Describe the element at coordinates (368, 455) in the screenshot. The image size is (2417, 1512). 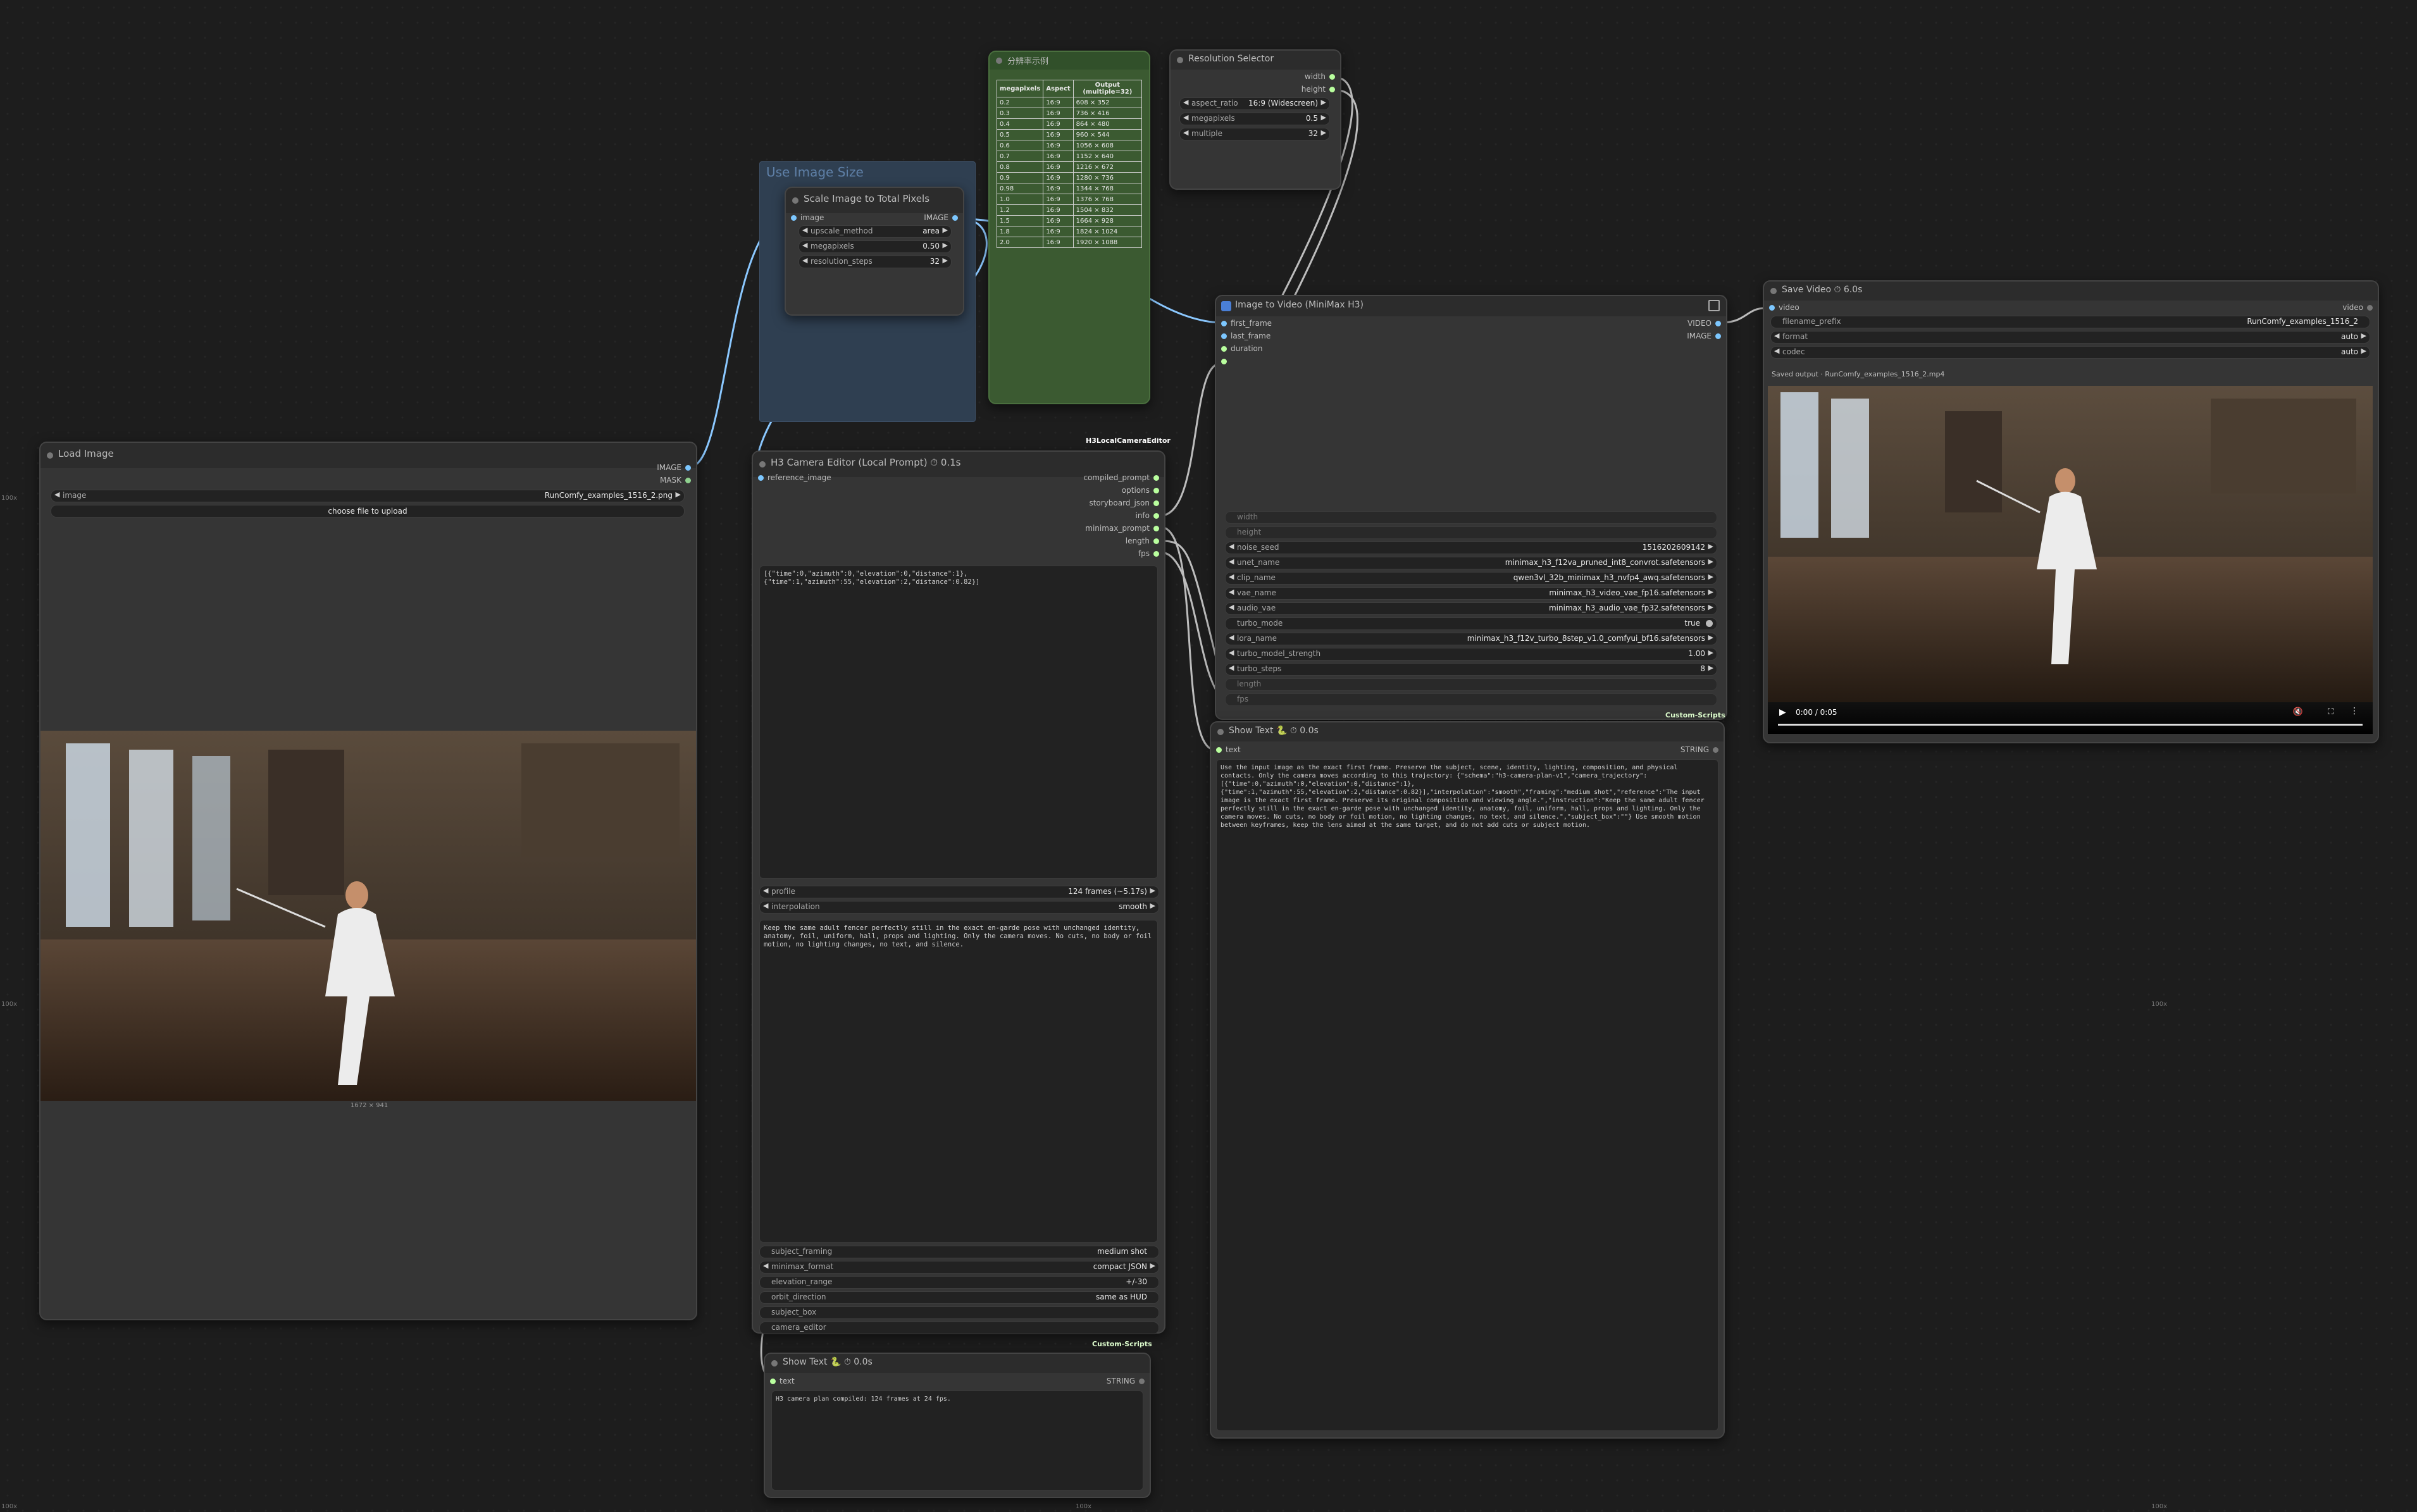
I see `node-header: Load Image` at that location.